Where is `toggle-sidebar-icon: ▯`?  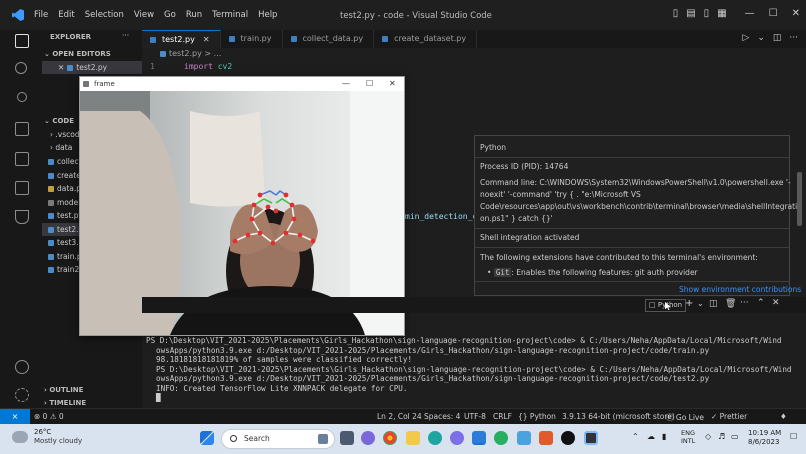 toggle-sidebar-icon: ▯ is located at coordinates (676, 13).